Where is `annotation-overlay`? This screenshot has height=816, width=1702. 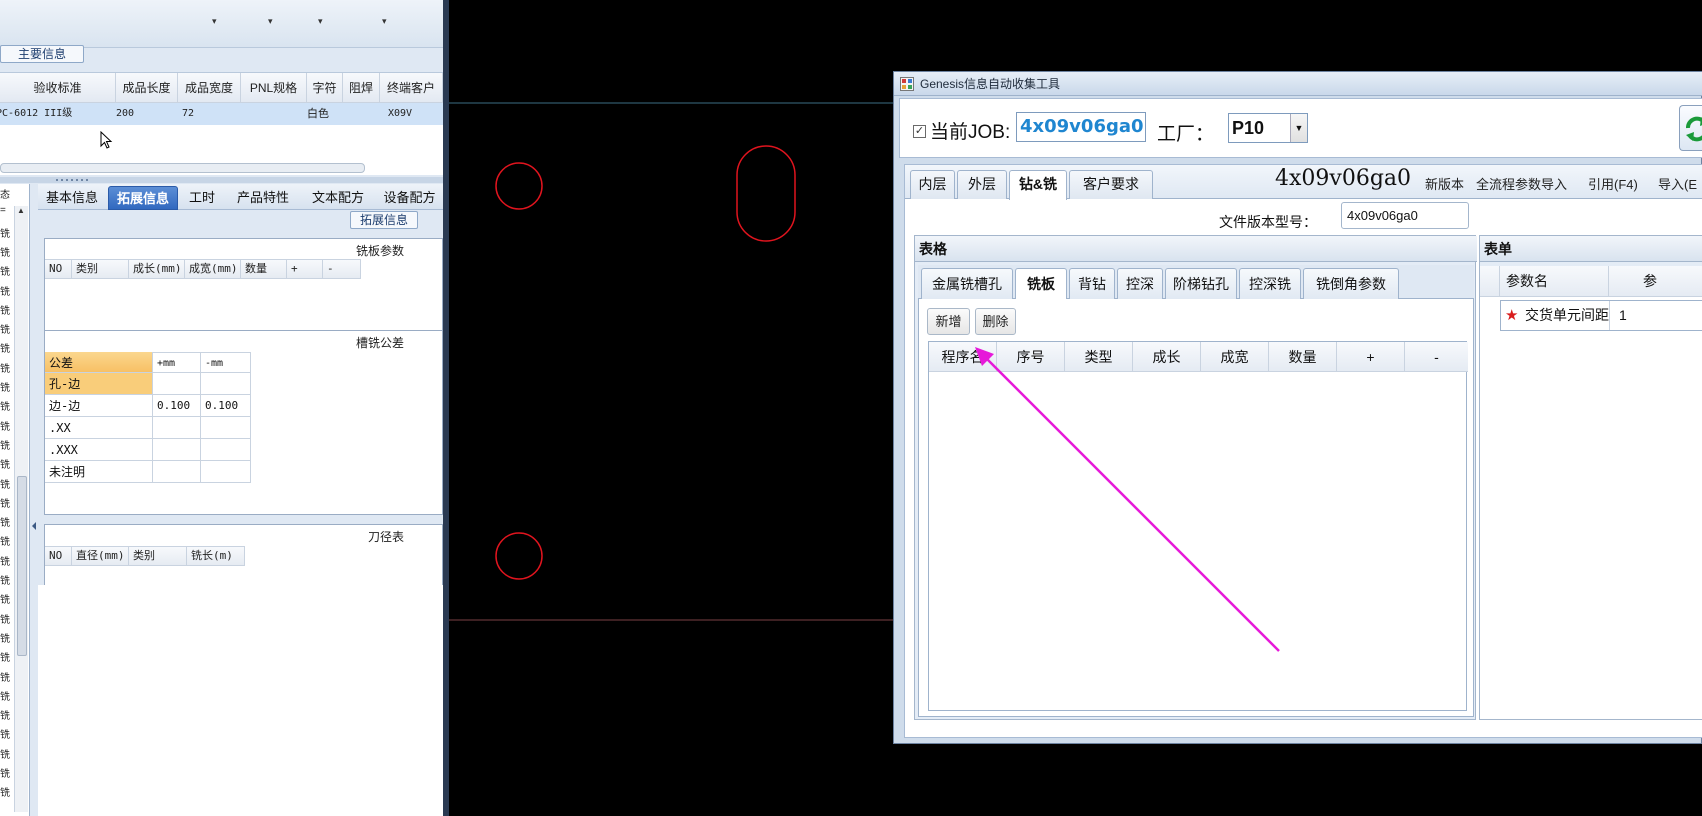 annotation-overlay is located at coordinates (1127, 499).